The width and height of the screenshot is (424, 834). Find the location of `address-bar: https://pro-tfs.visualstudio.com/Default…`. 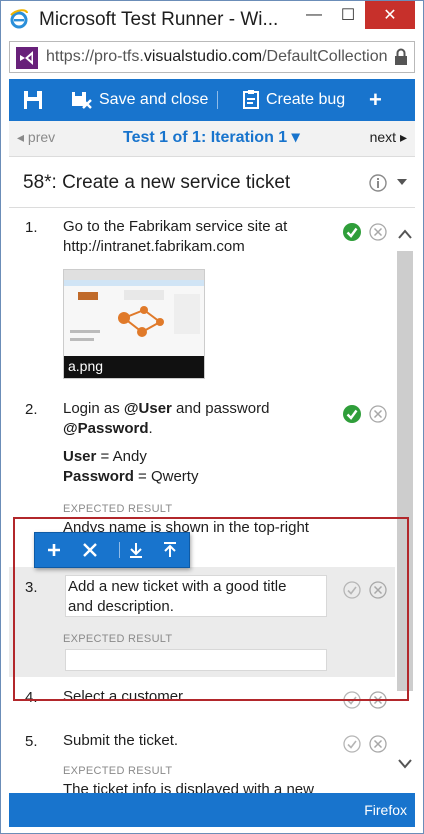

address-bar: https://pro-tfs.visualstudio.com/Default… is located at coordinates (212, 57).